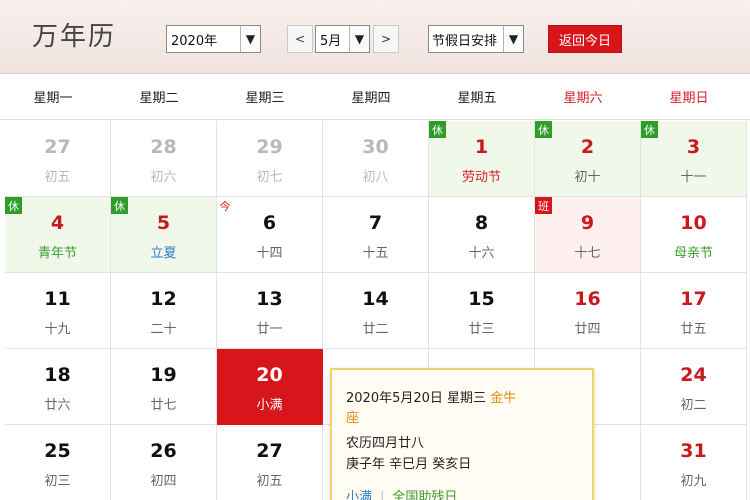 This screenshot has width=750, height=500. Describe the element at coordinates (376, 159) in the screenshot. I see `day-cell: 30 初八` at that location.